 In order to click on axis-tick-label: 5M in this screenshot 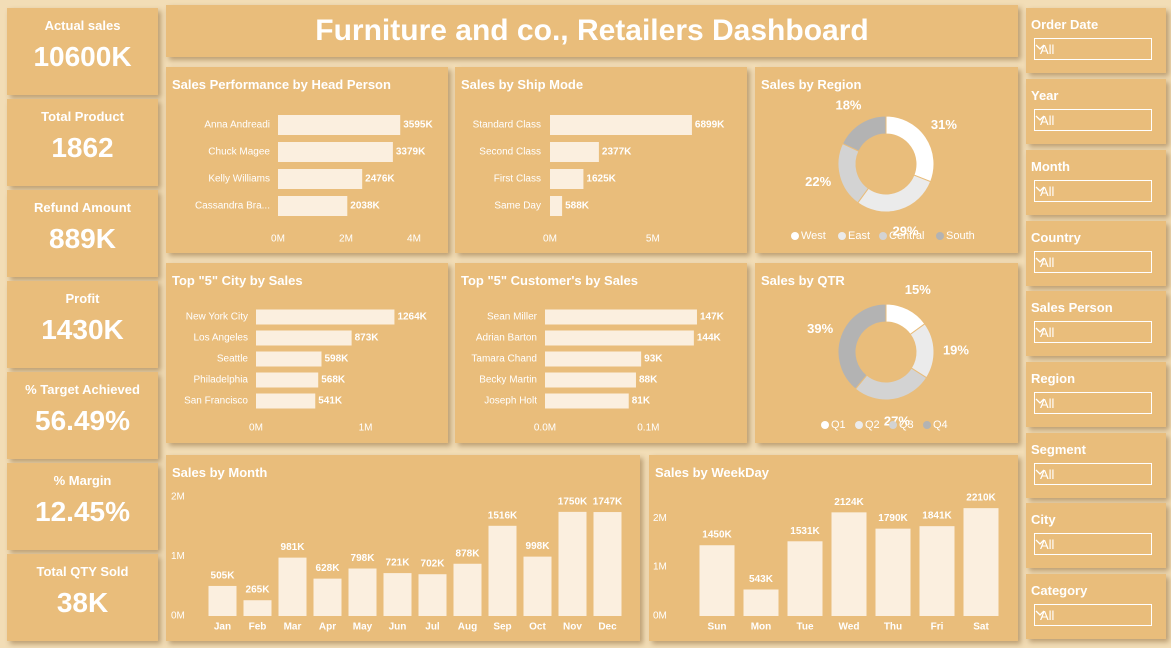, I will do `click(653, 239)`.